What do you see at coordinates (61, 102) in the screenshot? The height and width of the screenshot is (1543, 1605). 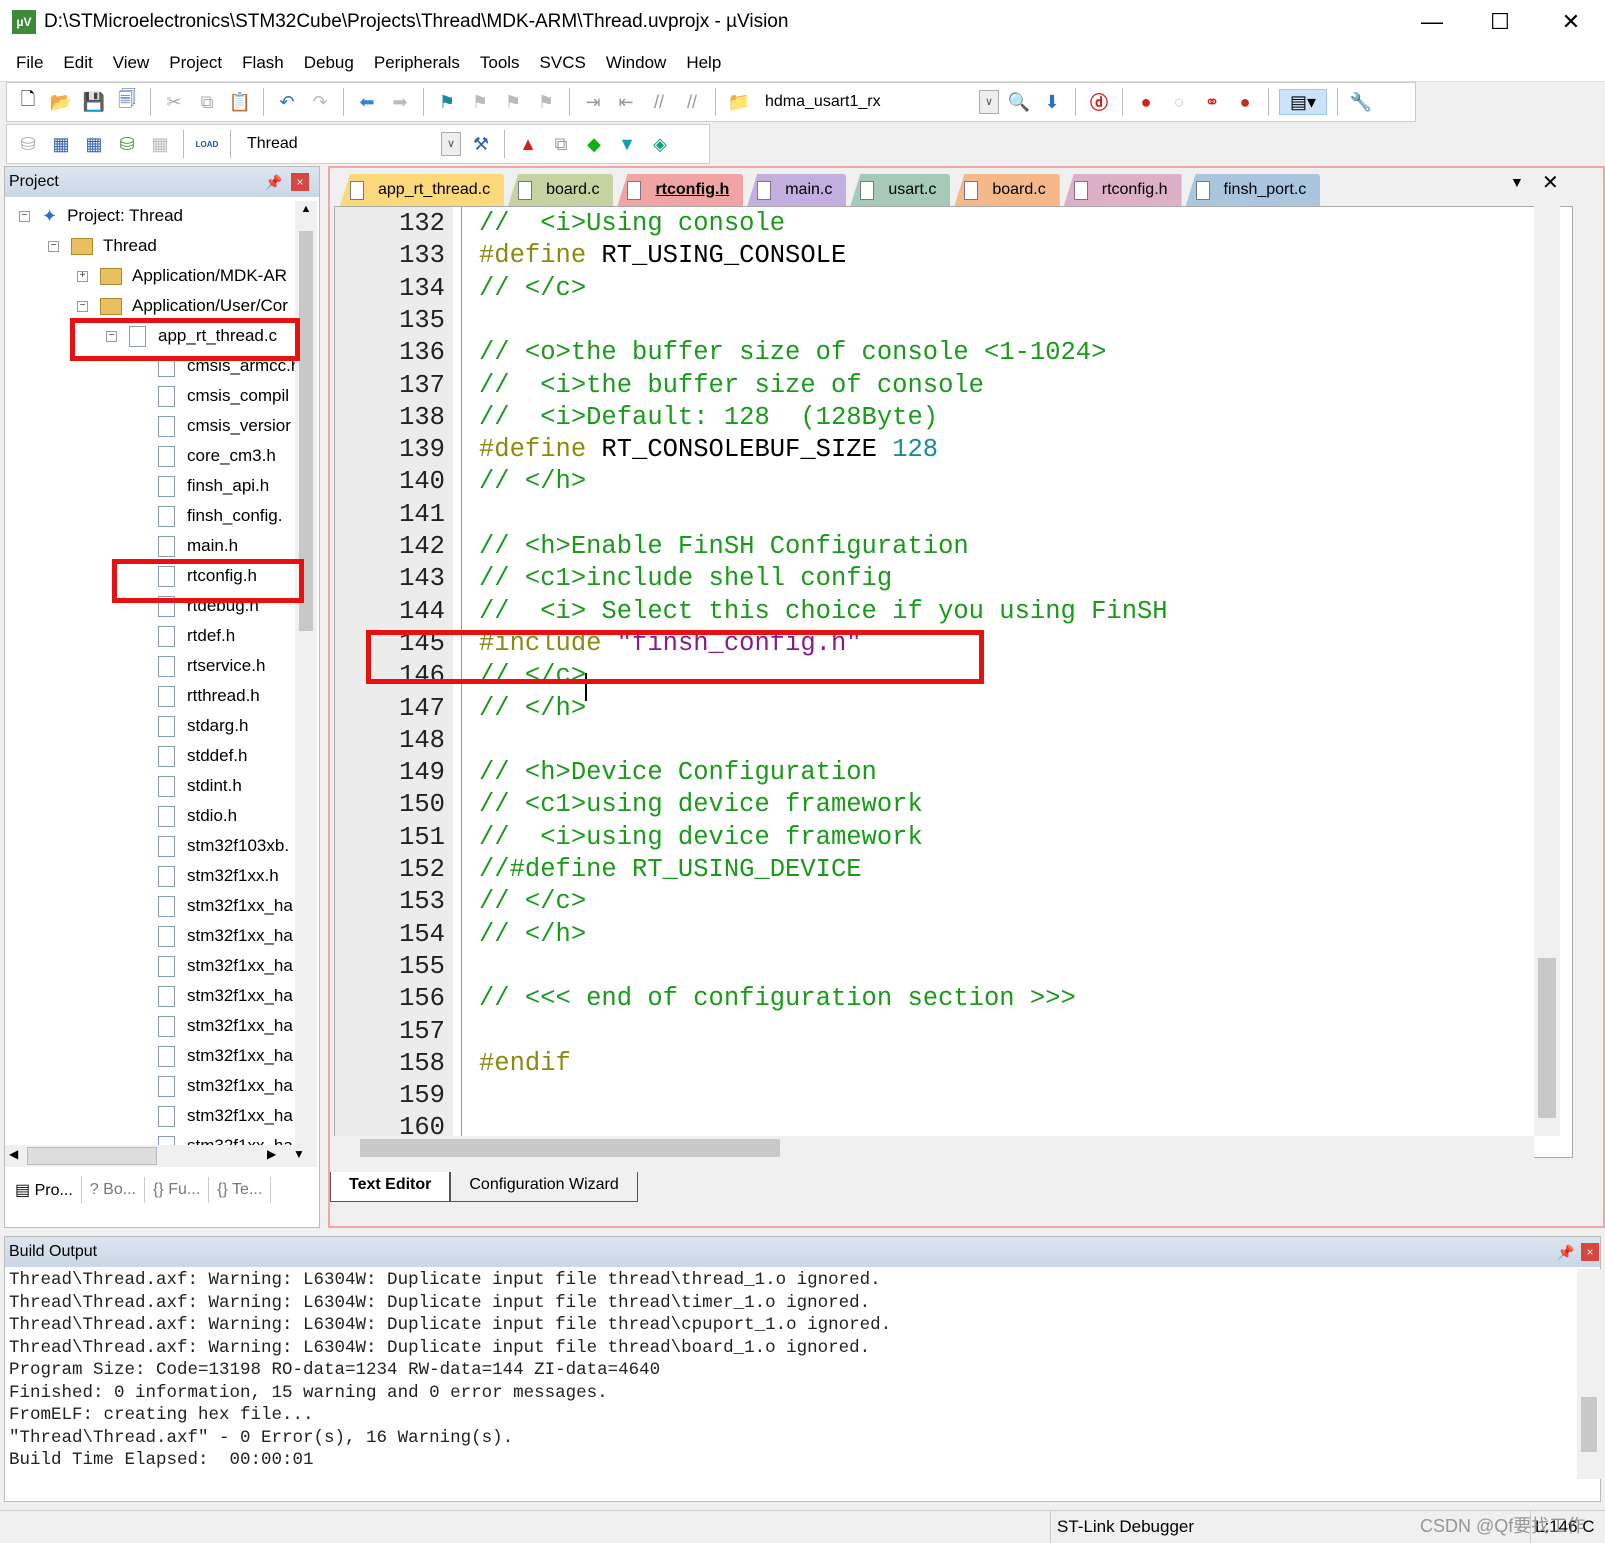 I see `open-folder-icon: 📂` at bounding box center [61, 102].